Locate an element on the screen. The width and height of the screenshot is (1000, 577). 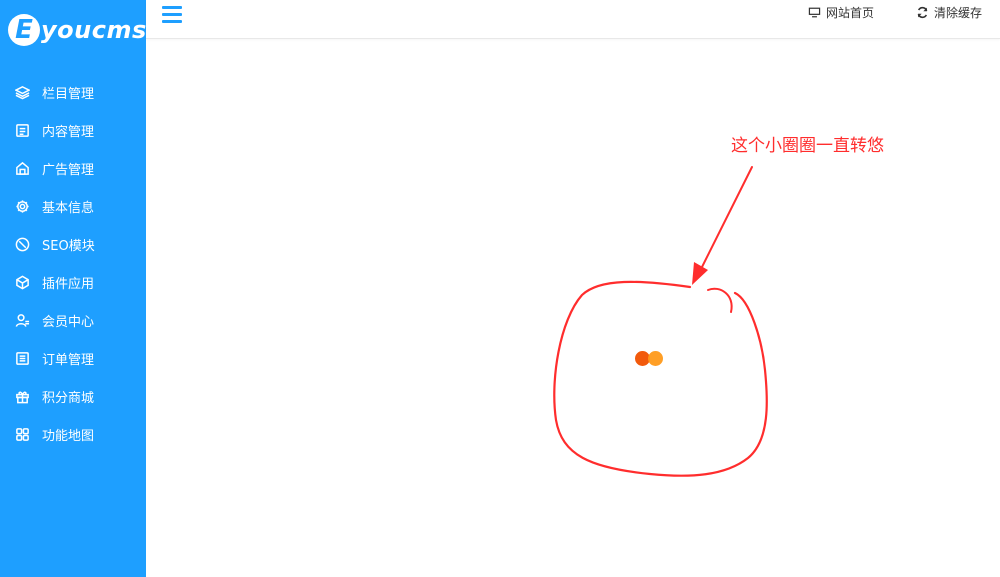
annotation-drawing is located at coordinates (660, 321).